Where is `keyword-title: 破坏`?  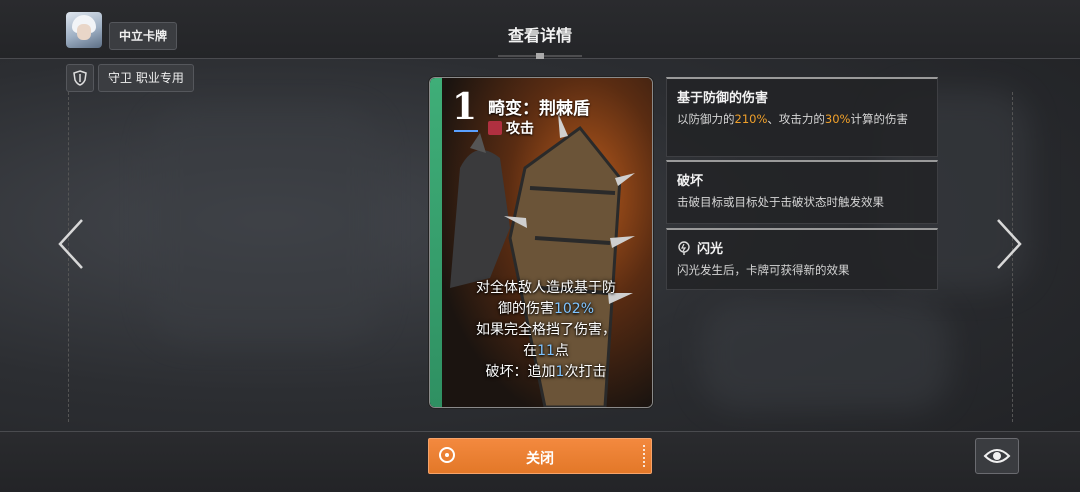 keyword-title: 破坏 is located at coordinates (690, 181).